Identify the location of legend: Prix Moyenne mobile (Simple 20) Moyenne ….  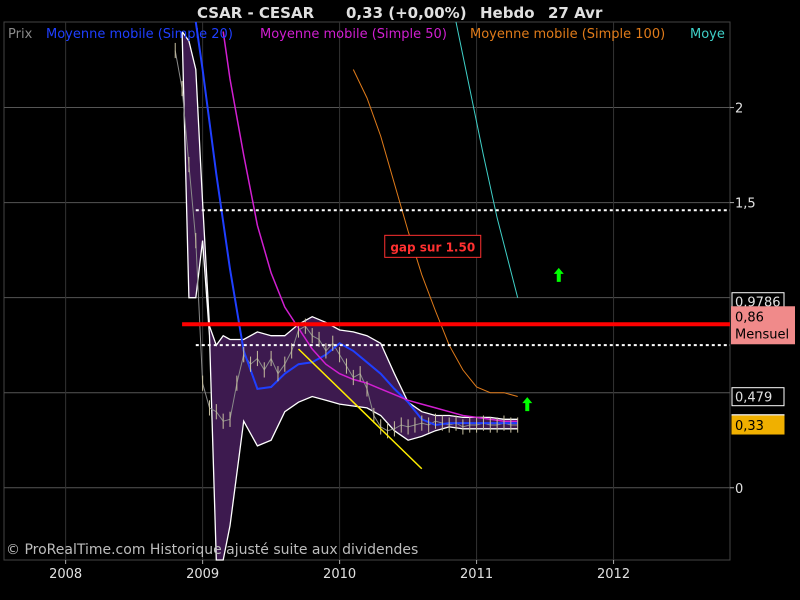
(366, 34).